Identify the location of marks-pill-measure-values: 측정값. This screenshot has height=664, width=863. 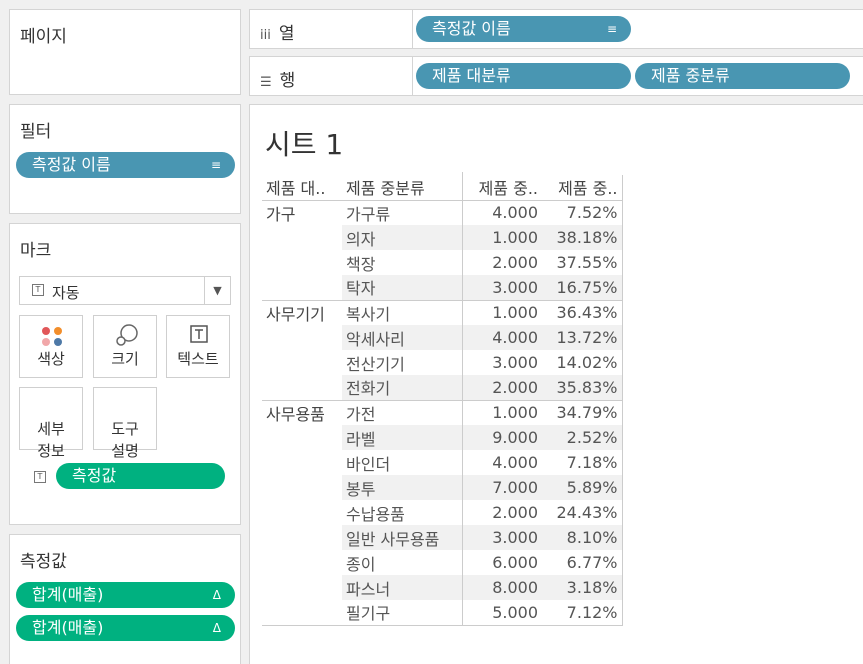
(140, 476).